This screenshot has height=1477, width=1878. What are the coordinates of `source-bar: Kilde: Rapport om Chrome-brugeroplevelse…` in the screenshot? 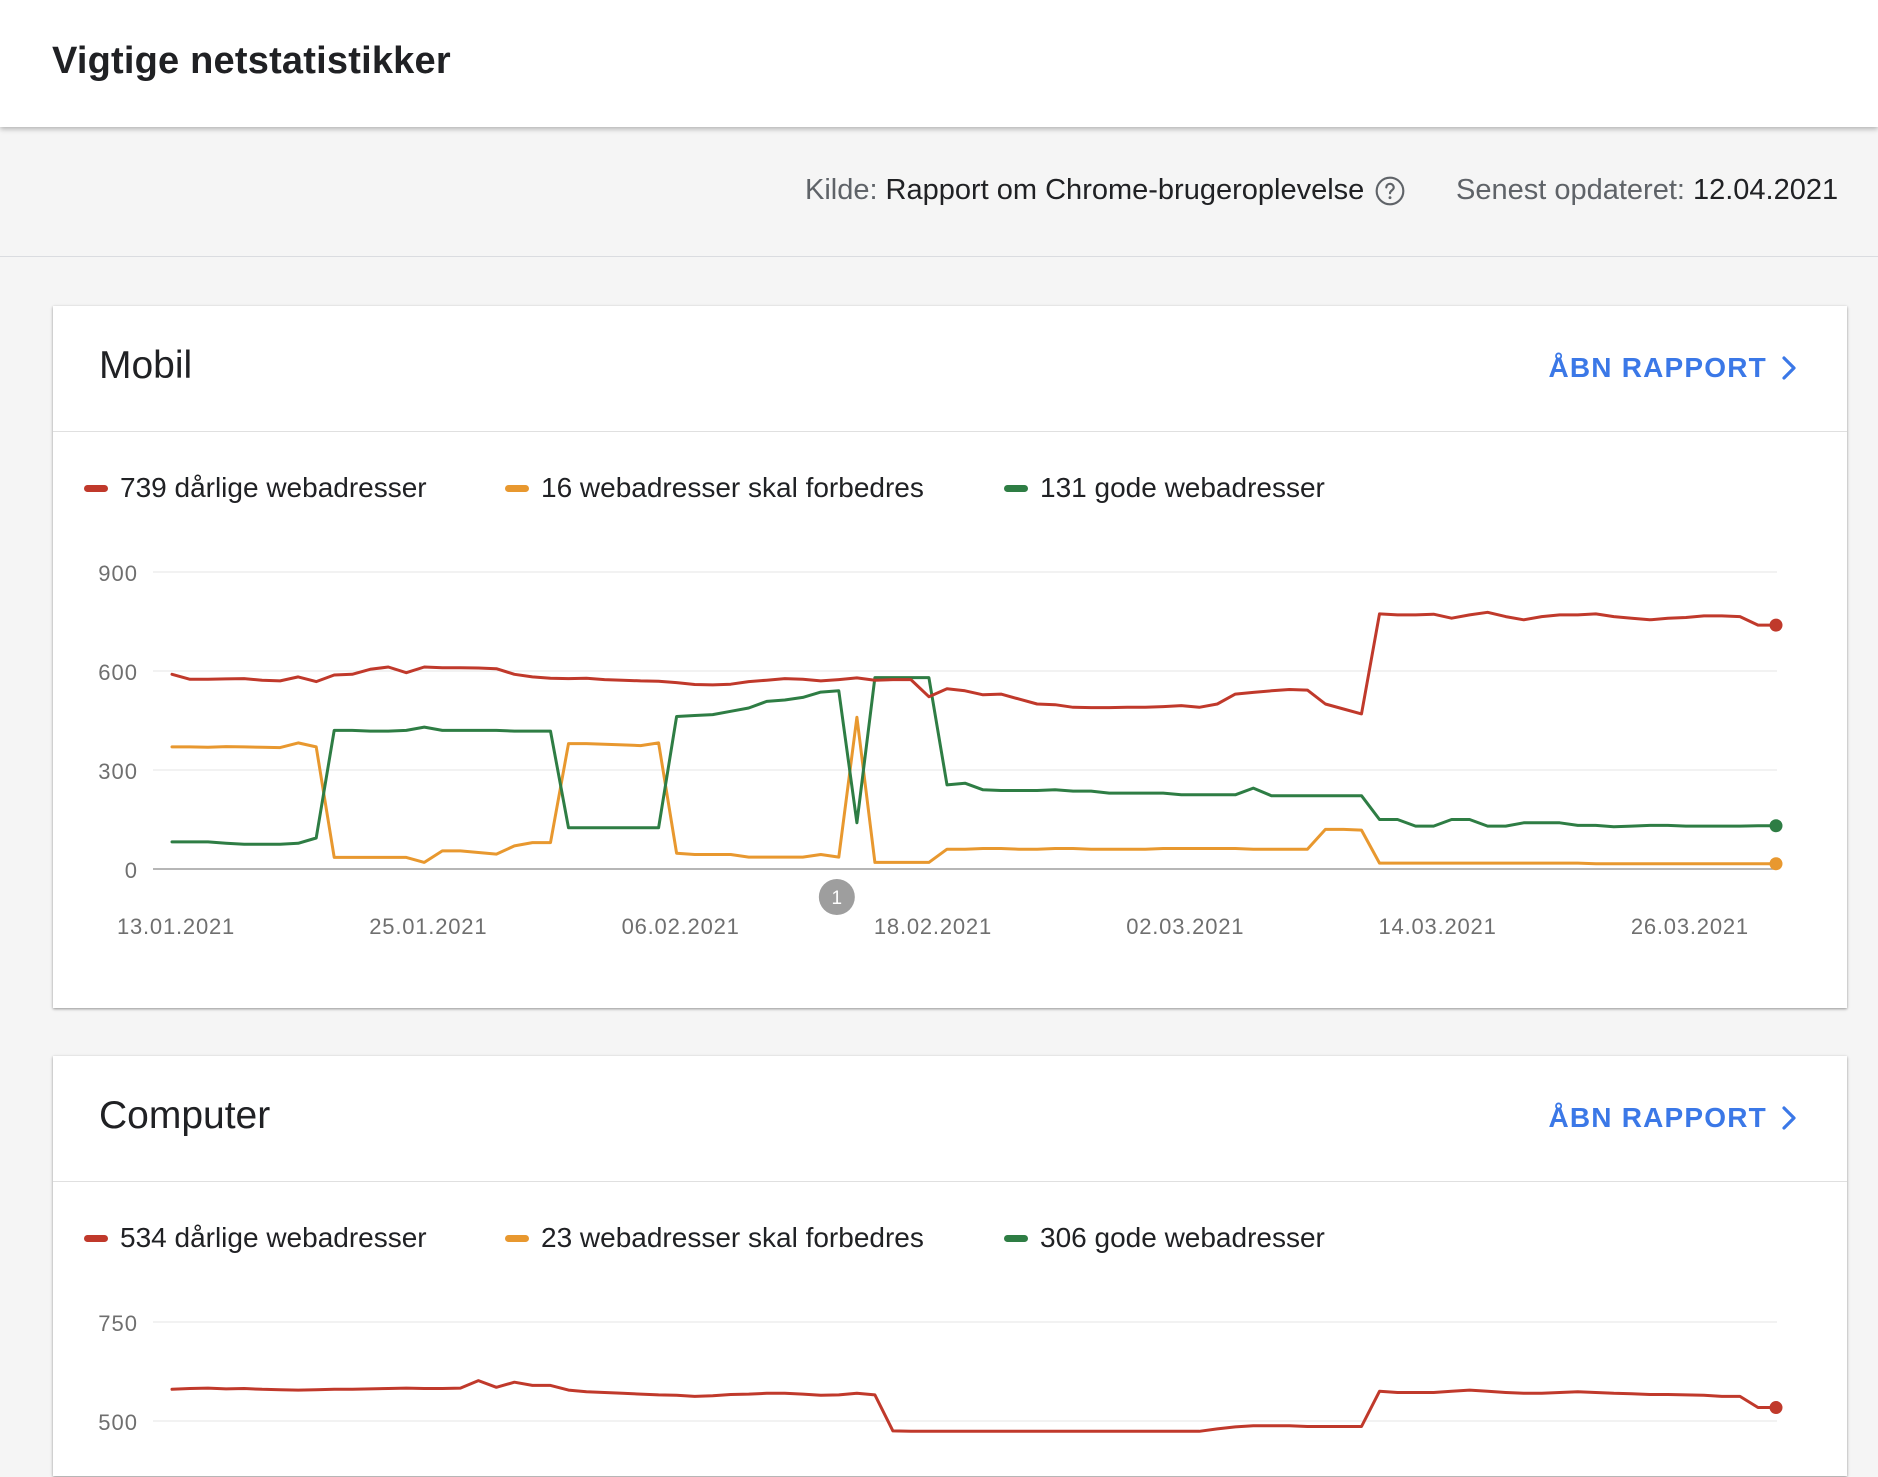 It's located at (939, 192).